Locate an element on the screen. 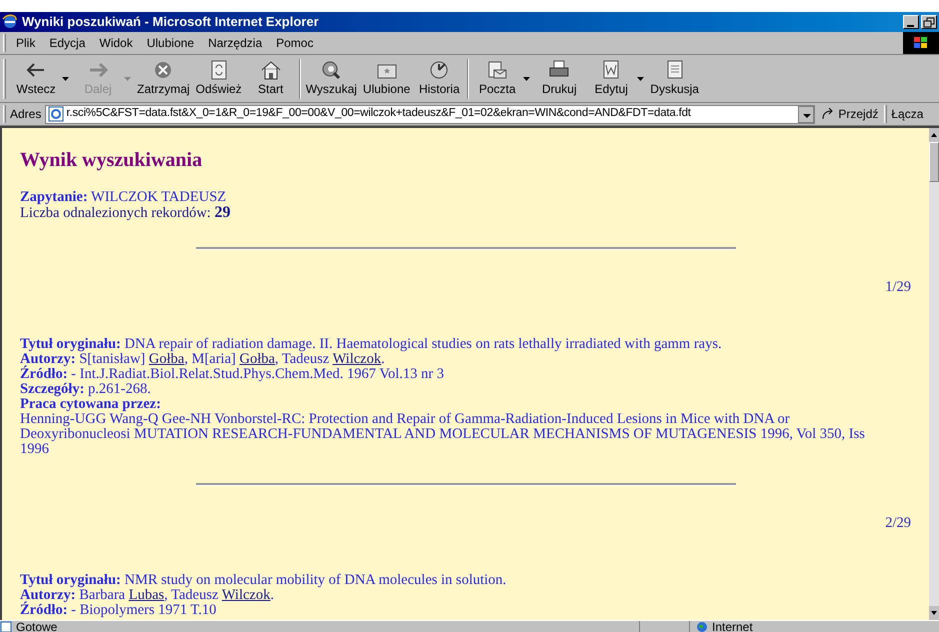 This screenshot has height=632, width=939. security-zone-text: Internet is located at coordinates (732, 626).